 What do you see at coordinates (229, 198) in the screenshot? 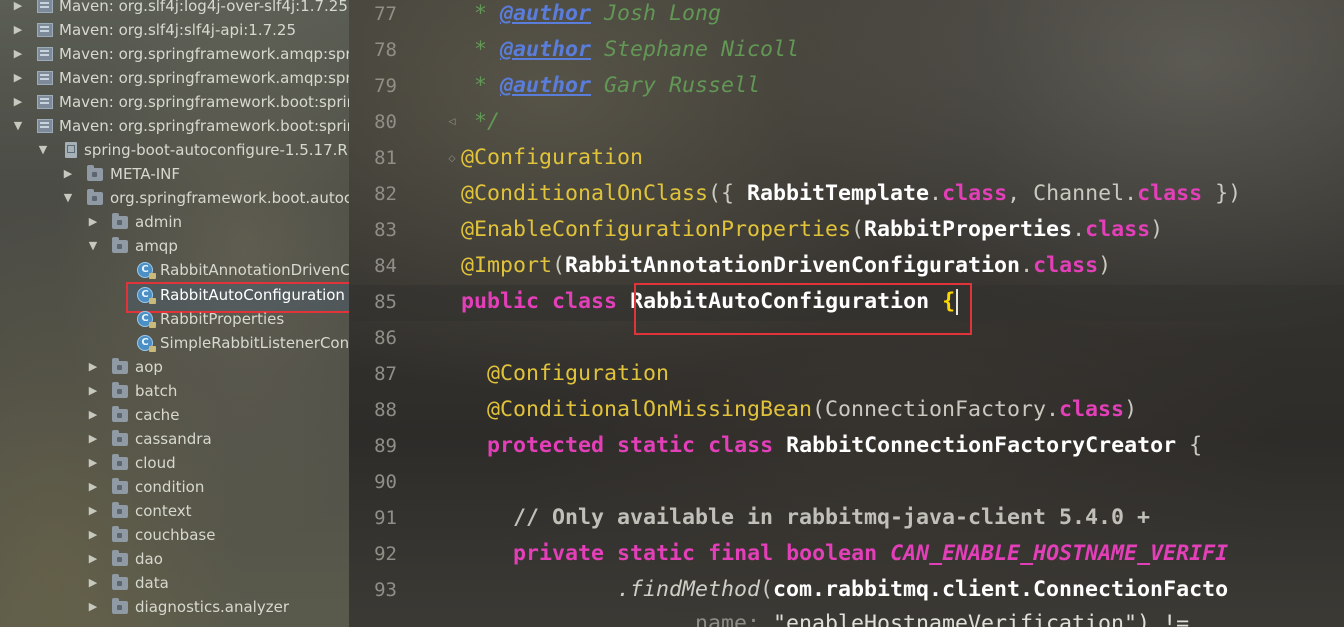
I see `tree-item-label: org.springframework.boot.autoc` at bounding box center [229, 198].